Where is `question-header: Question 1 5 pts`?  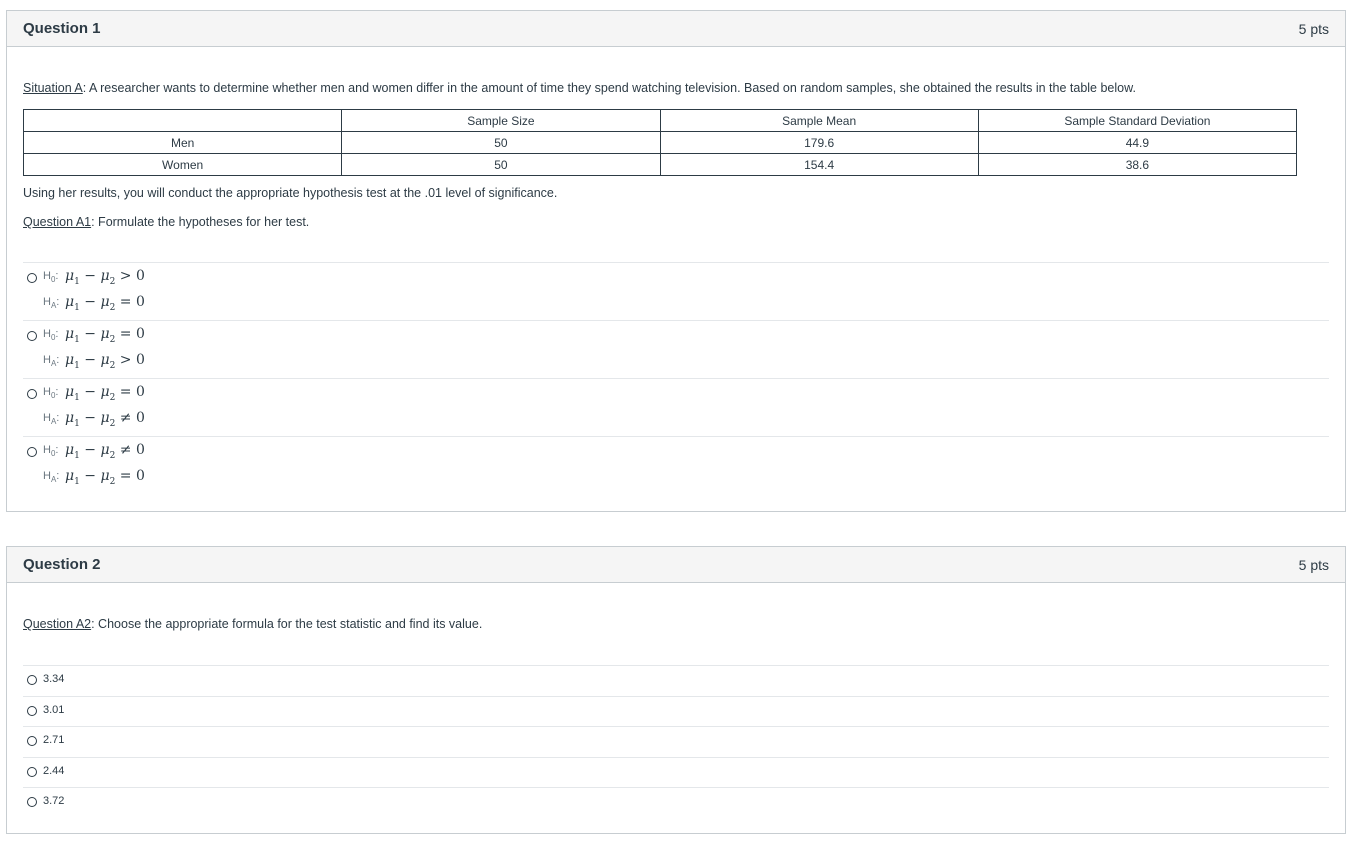
question-header: Question 1 5 pts is located at coordinates (676, 29).